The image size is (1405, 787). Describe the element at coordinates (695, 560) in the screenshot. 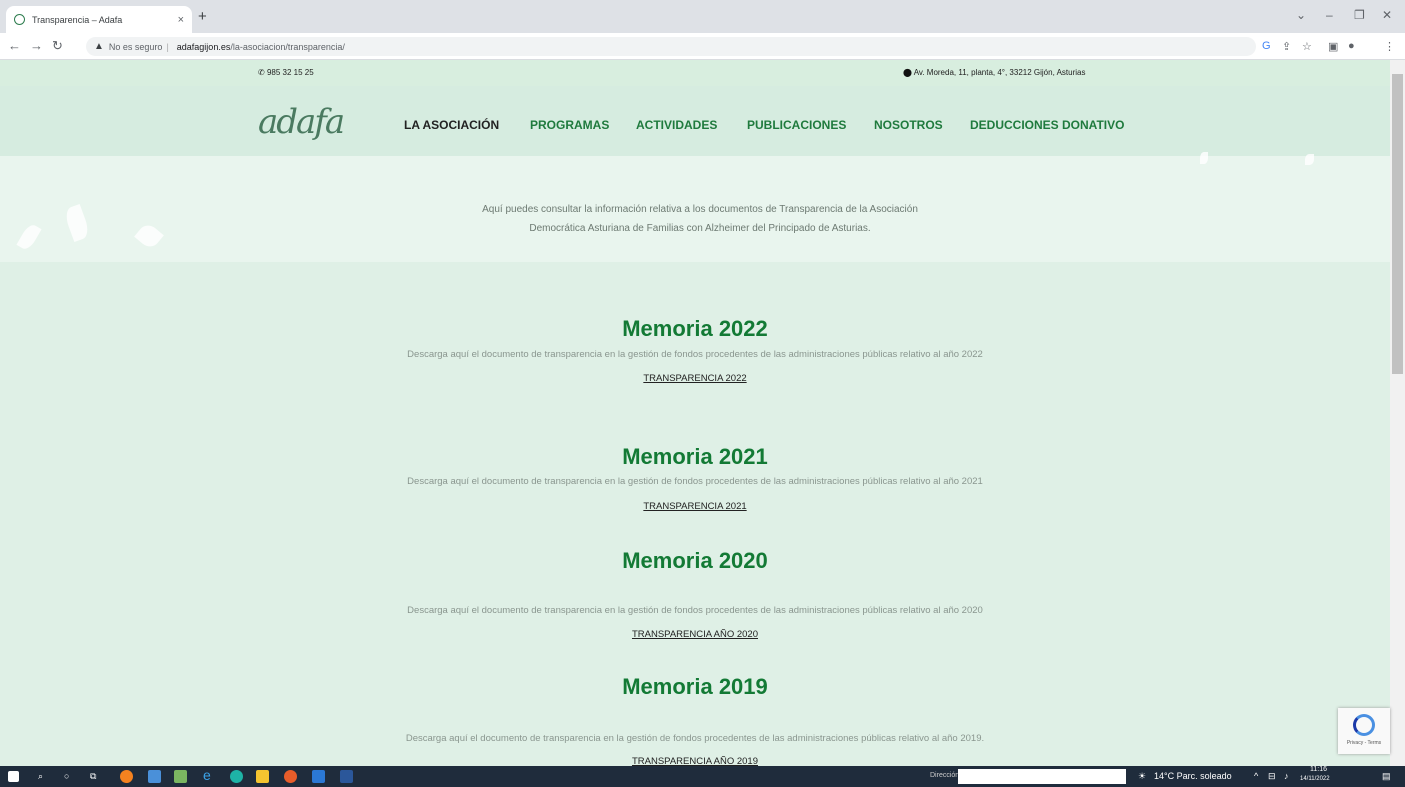

I see `memoria-title: Memoria 2020` at that location.